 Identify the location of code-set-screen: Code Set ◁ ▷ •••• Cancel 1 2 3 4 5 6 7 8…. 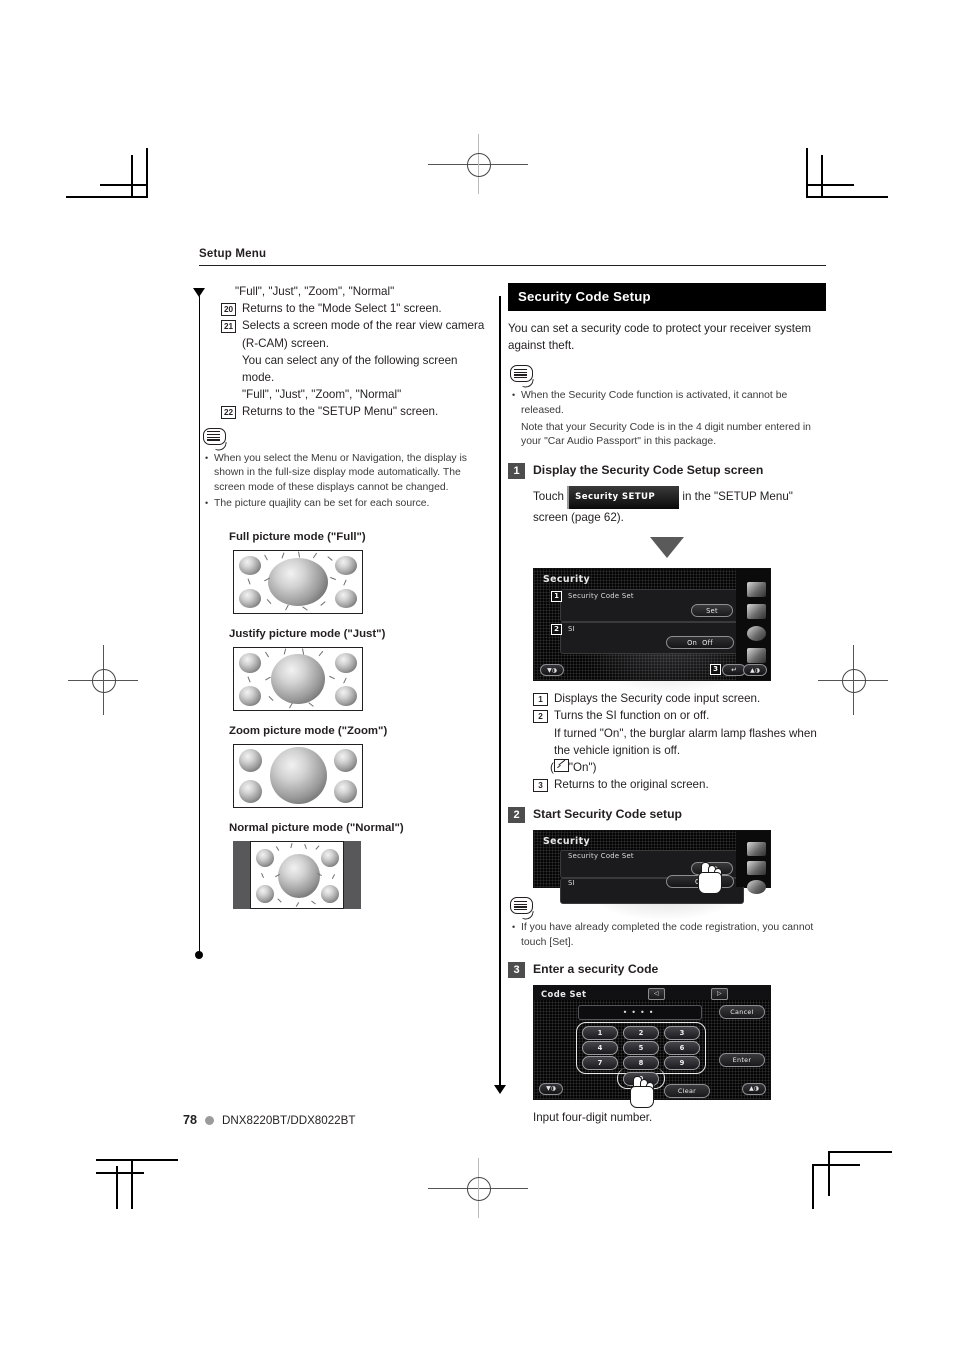
(652, 1046).